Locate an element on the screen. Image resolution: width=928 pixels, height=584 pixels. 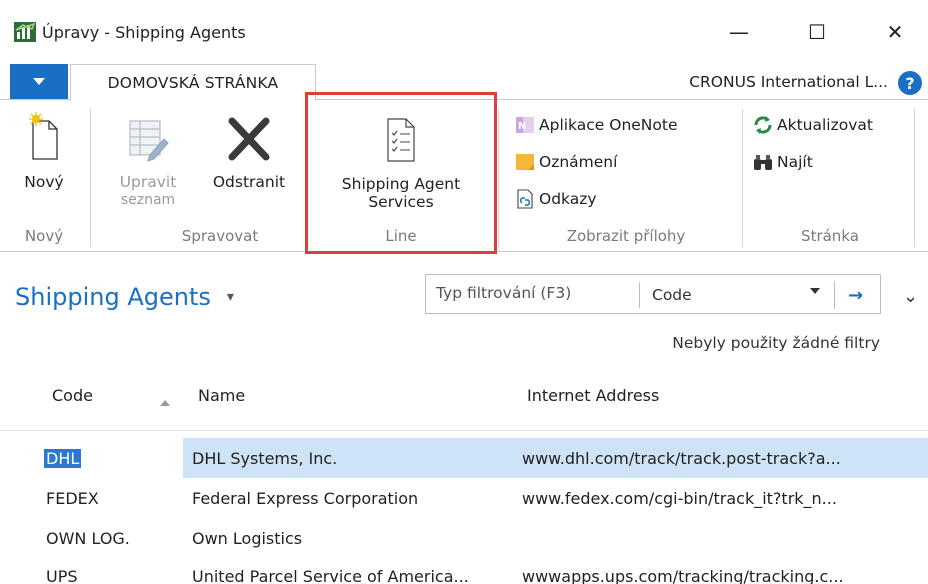
chevron-down-icon is located at coordinates (39, 81).